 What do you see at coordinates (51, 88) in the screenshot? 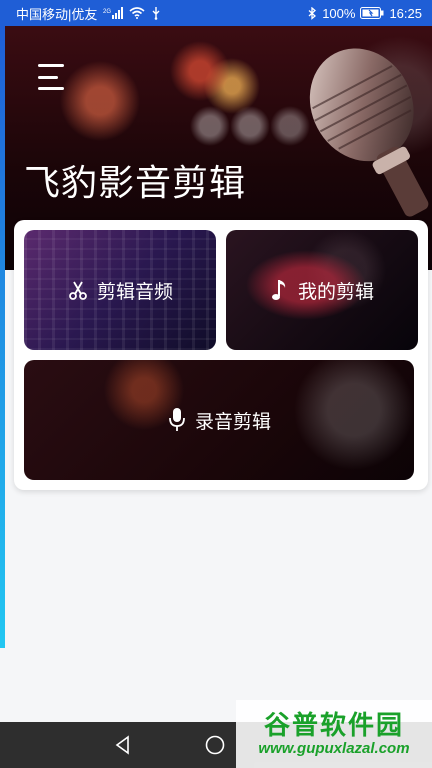
I see `menu-icon-bar-bottom` at bounding box center [51, 88].